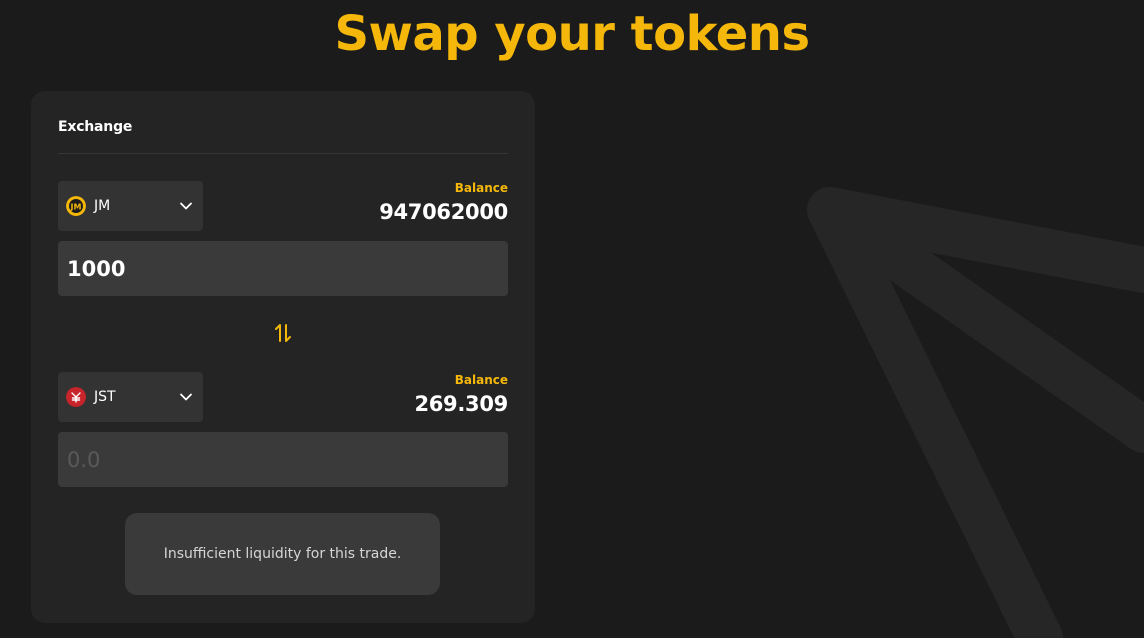  I want to click on from-balance-label: Balance, so click(481, 188).